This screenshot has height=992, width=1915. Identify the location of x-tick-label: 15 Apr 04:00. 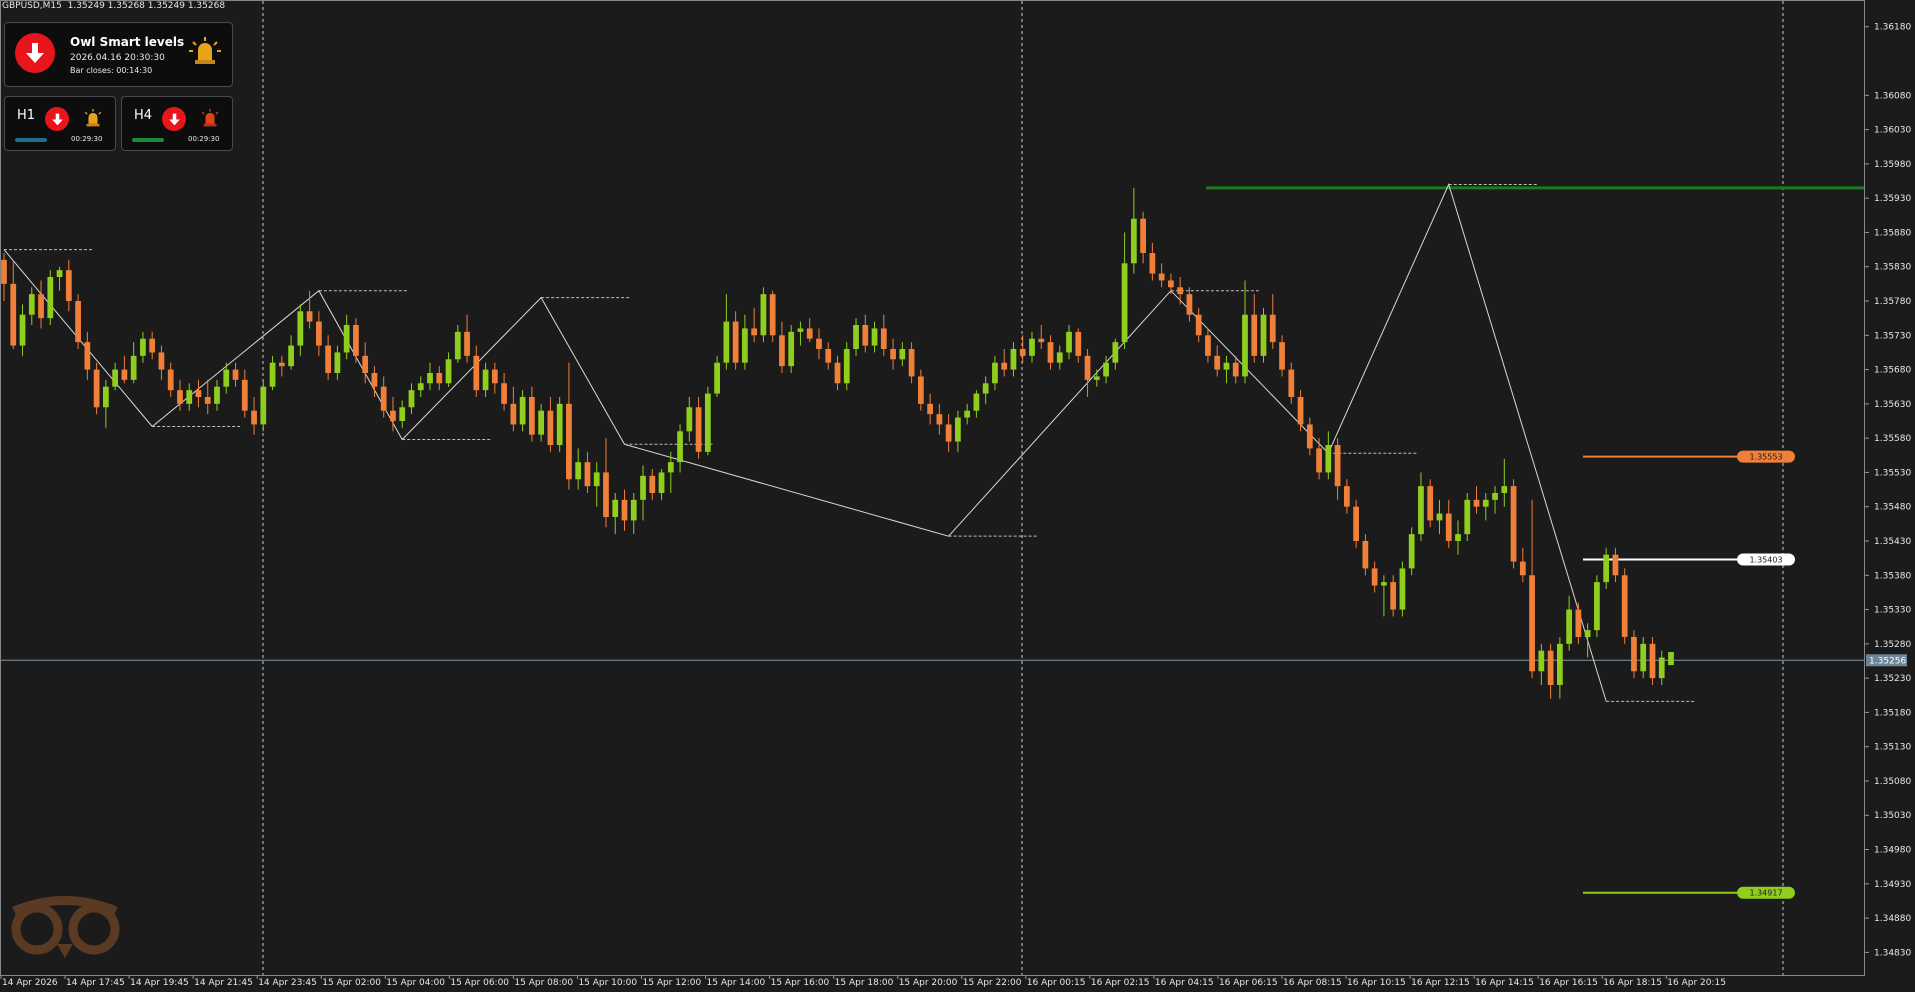
(415, 983).